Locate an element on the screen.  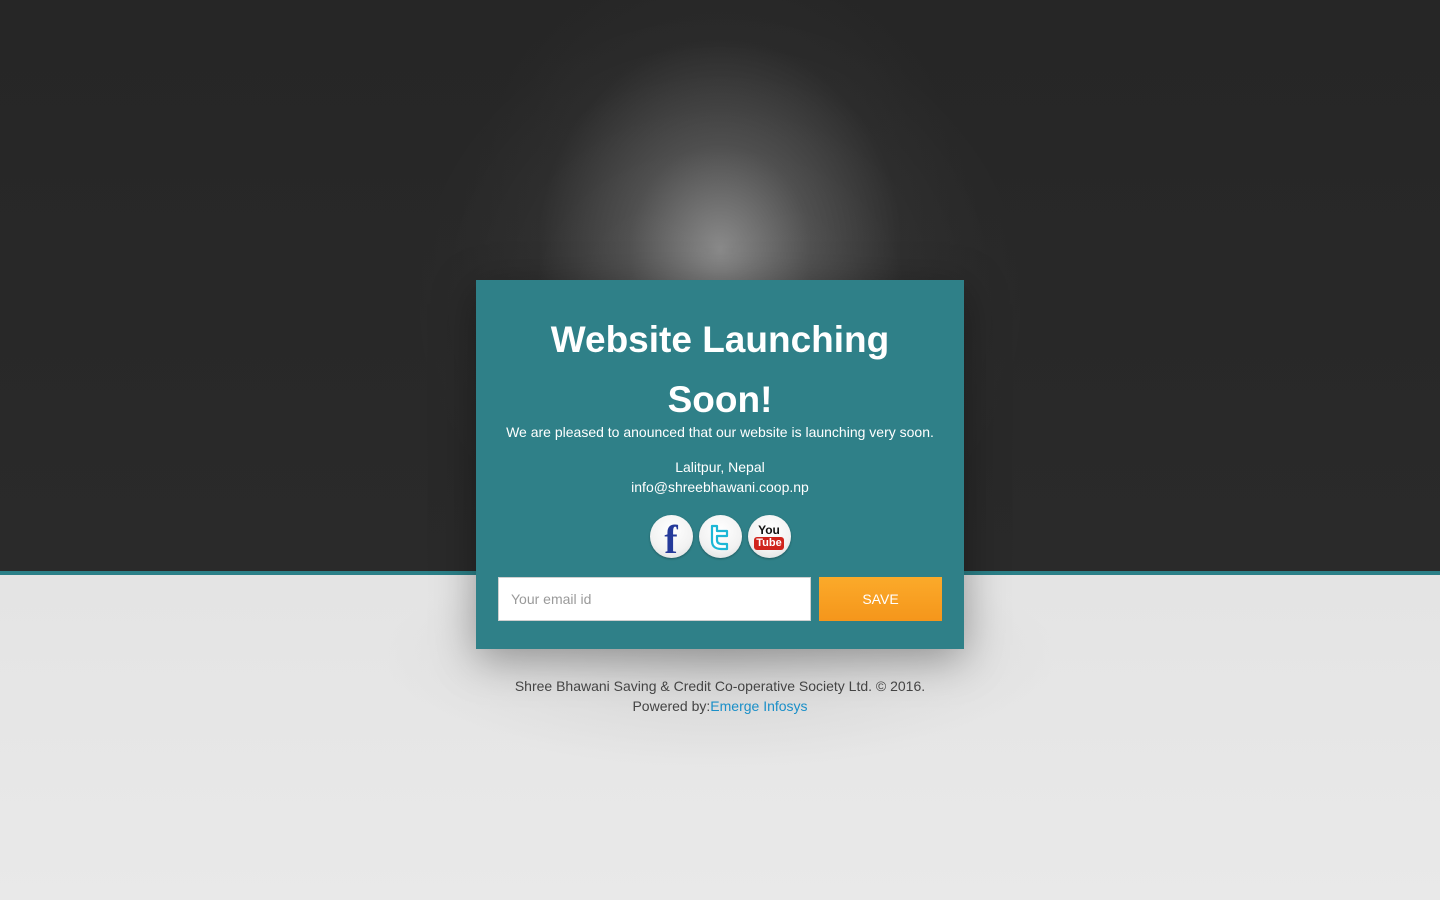
social-links: f You Tube is located at coordinates (720, 538).